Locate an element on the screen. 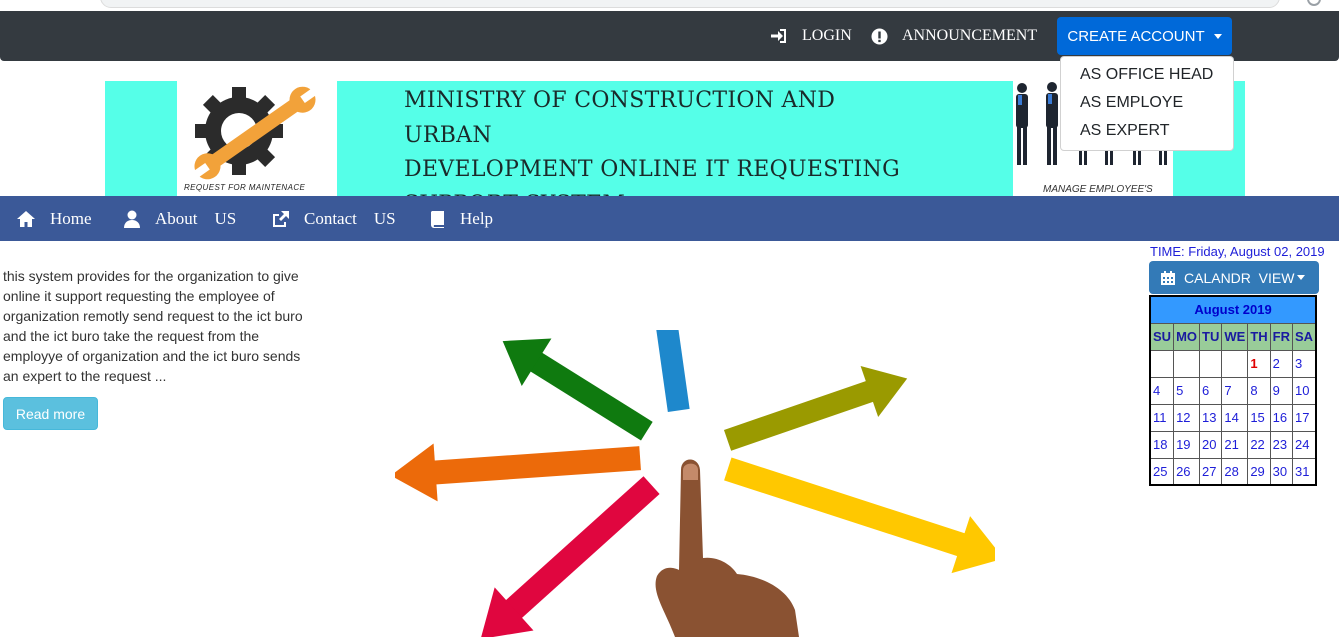 This screenshot has height=642, width=1339. nav-help: Help is located at coordinates (461, 218).